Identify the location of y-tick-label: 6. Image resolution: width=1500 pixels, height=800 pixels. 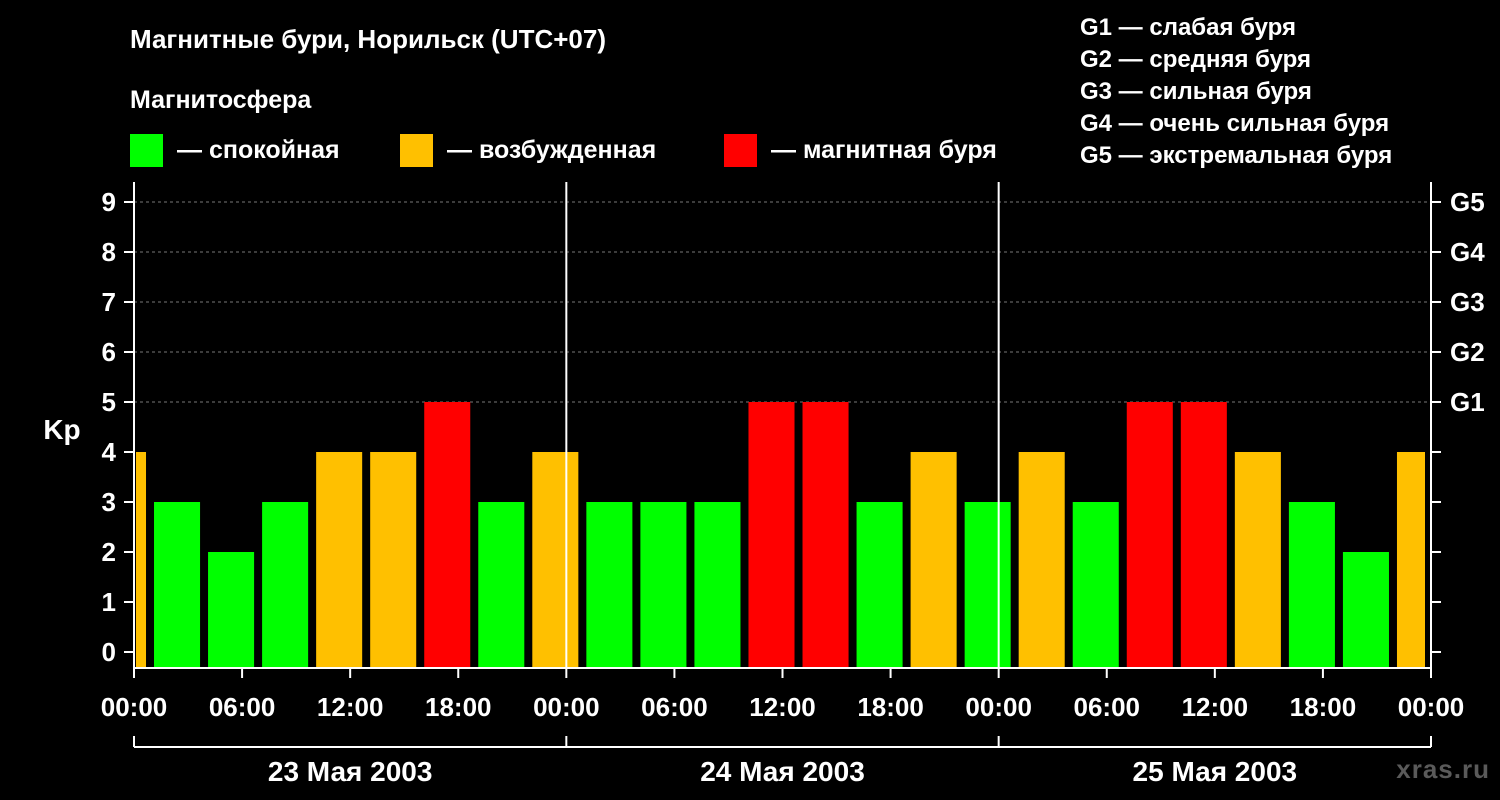
(109, 352).